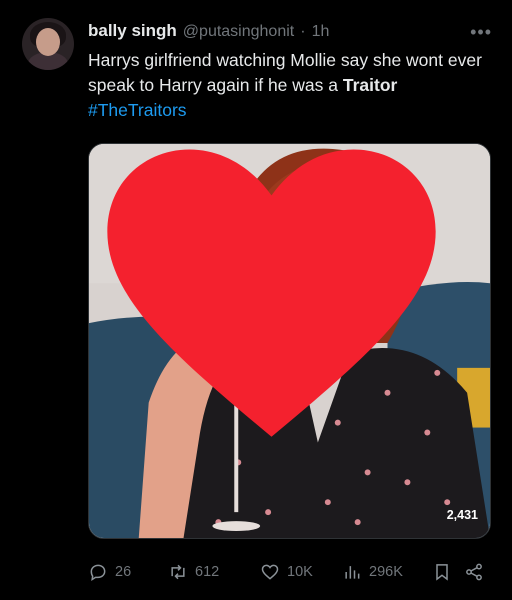  I want to click on avatar, so click(48, 44).